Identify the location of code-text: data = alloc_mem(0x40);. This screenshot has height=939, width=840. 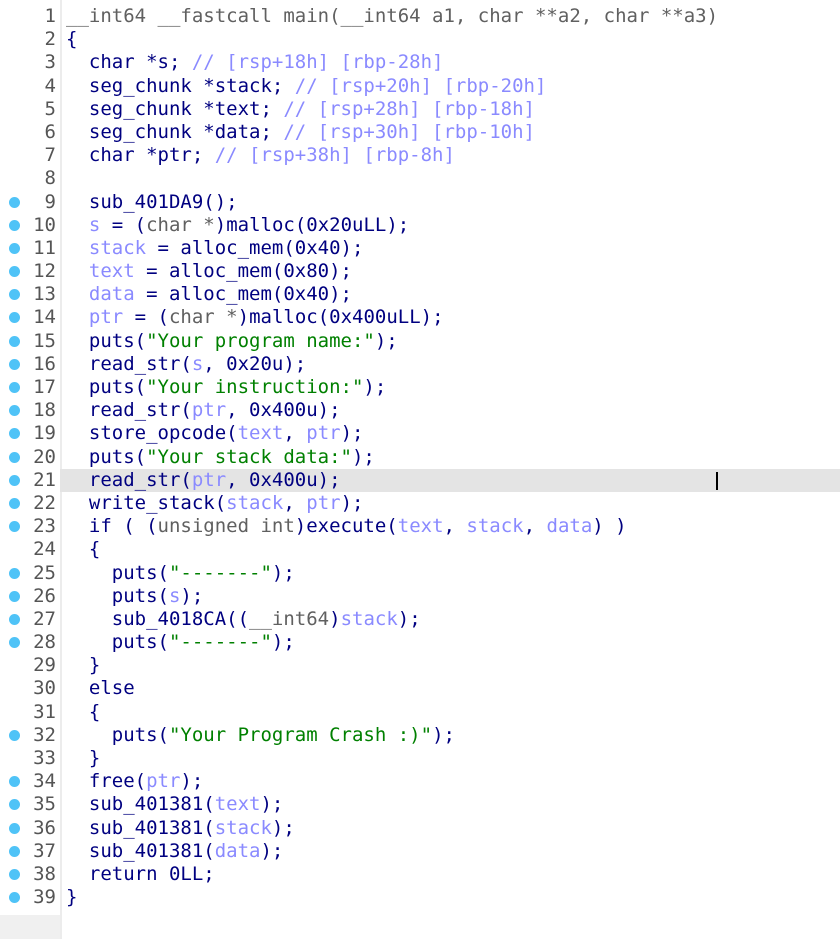
(450, 294).